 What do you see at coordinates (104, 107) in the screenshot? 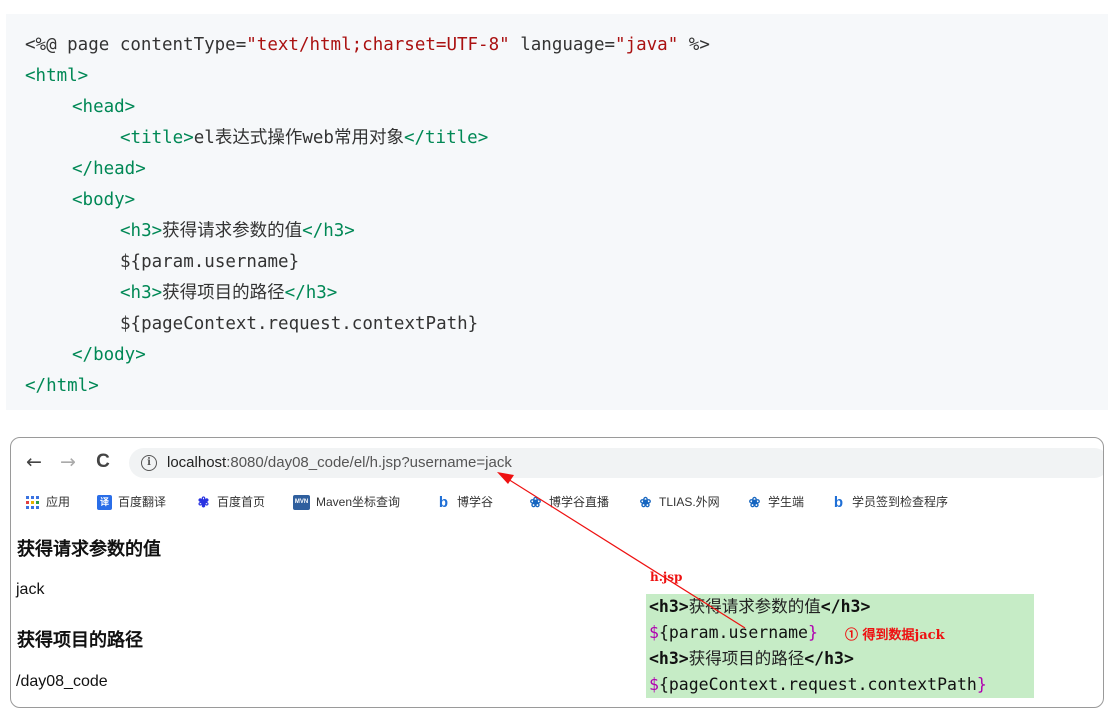
I see `code-line-head-open: <head>` at bounding box center [104, 107].